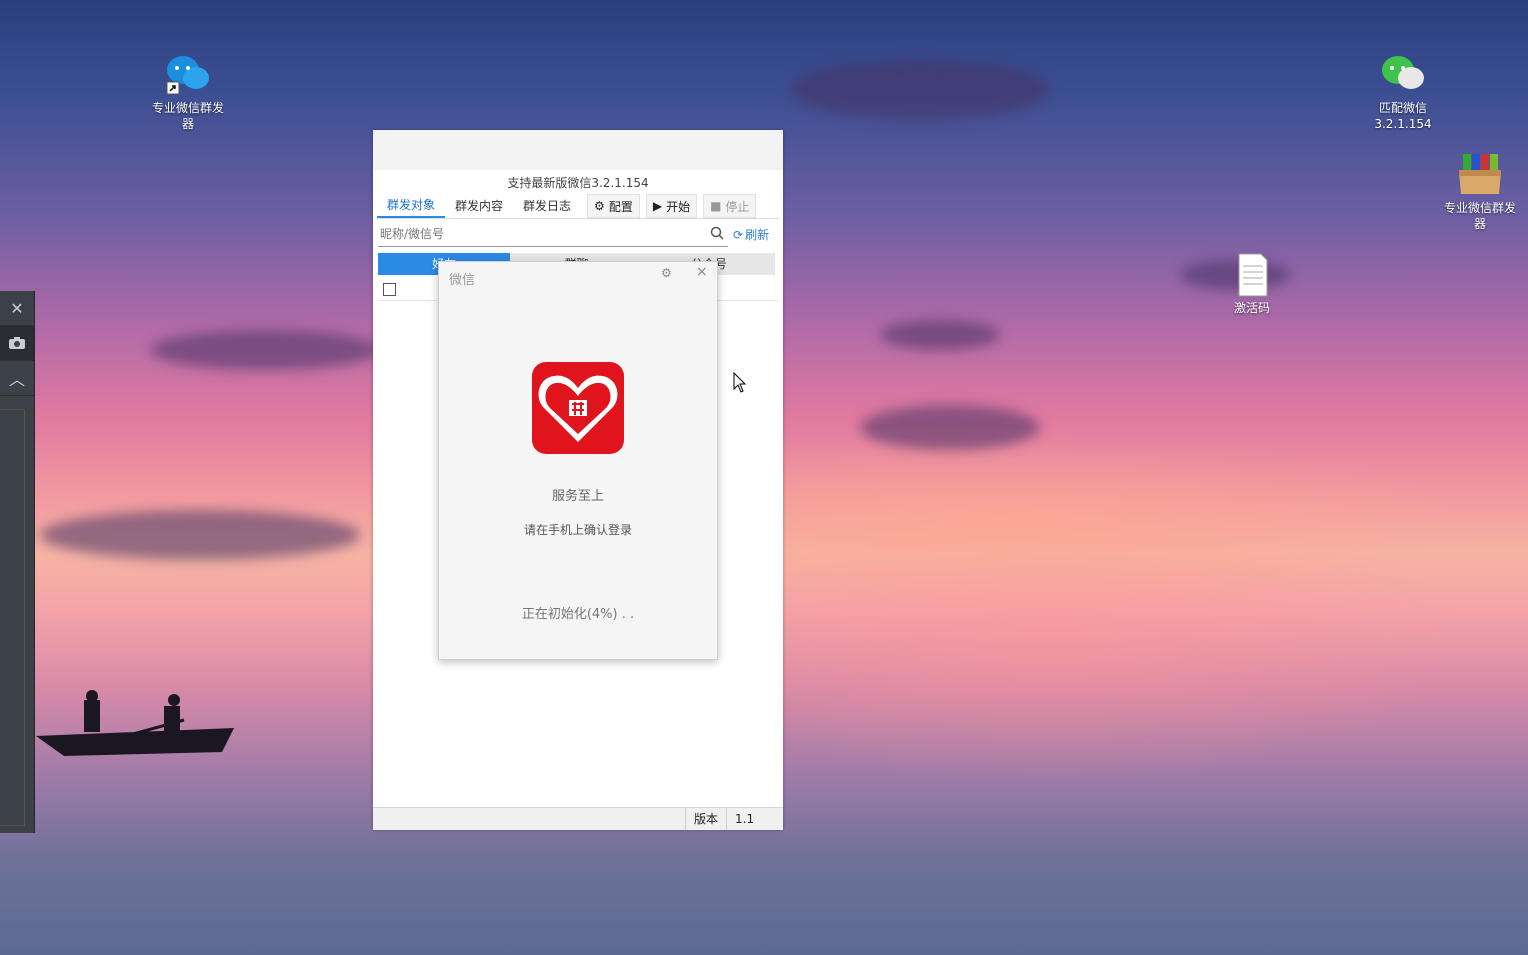 The image size is (1528, 955). I want to click on start-button: ▶ 开始, so click(671, 206).